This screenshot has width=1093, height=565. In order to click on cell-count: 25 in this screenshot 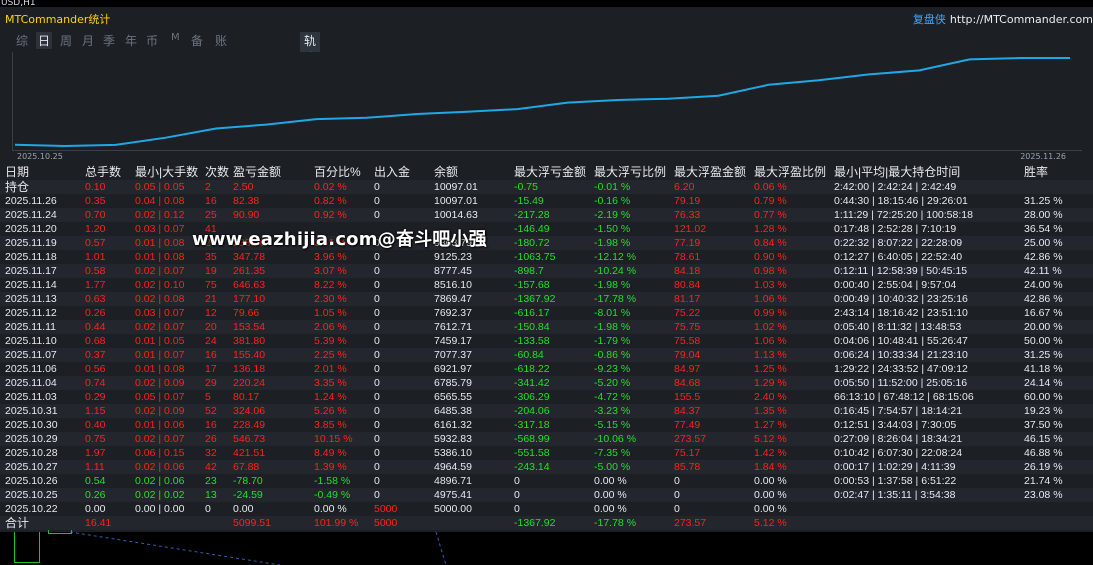, I will do `click(219, 215)`.